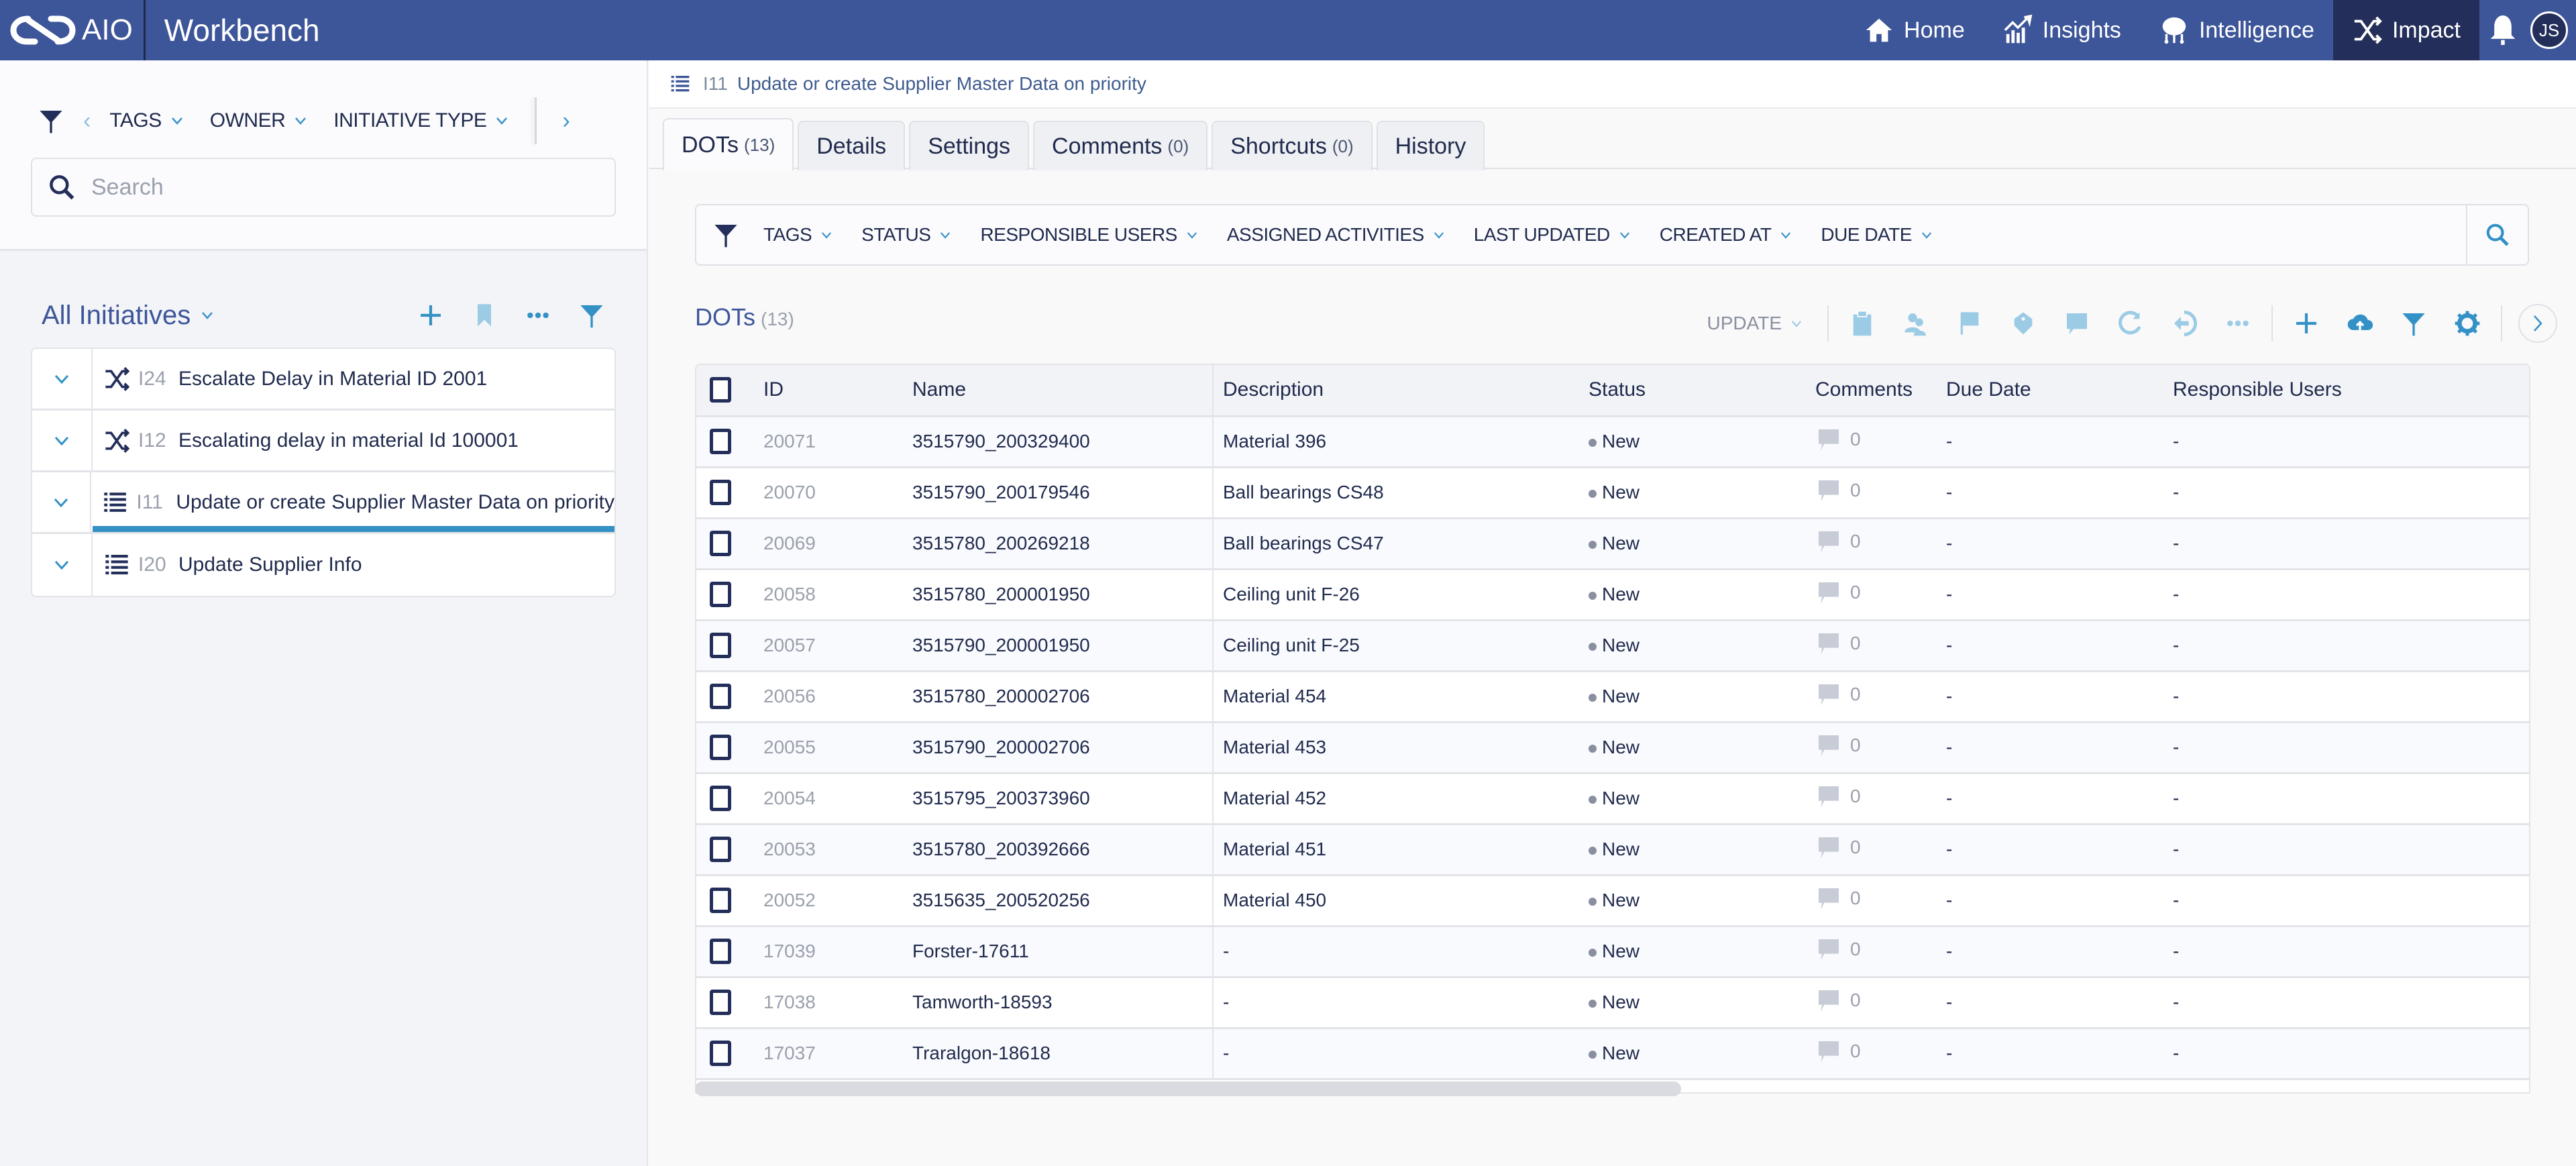 Image resolution: width=2576 pixels, height=1166 pixels. What do you see at coordinates (906, 235) in the screenshot?
I see `filter-status: STATUS` at bounding box center [906, 235].